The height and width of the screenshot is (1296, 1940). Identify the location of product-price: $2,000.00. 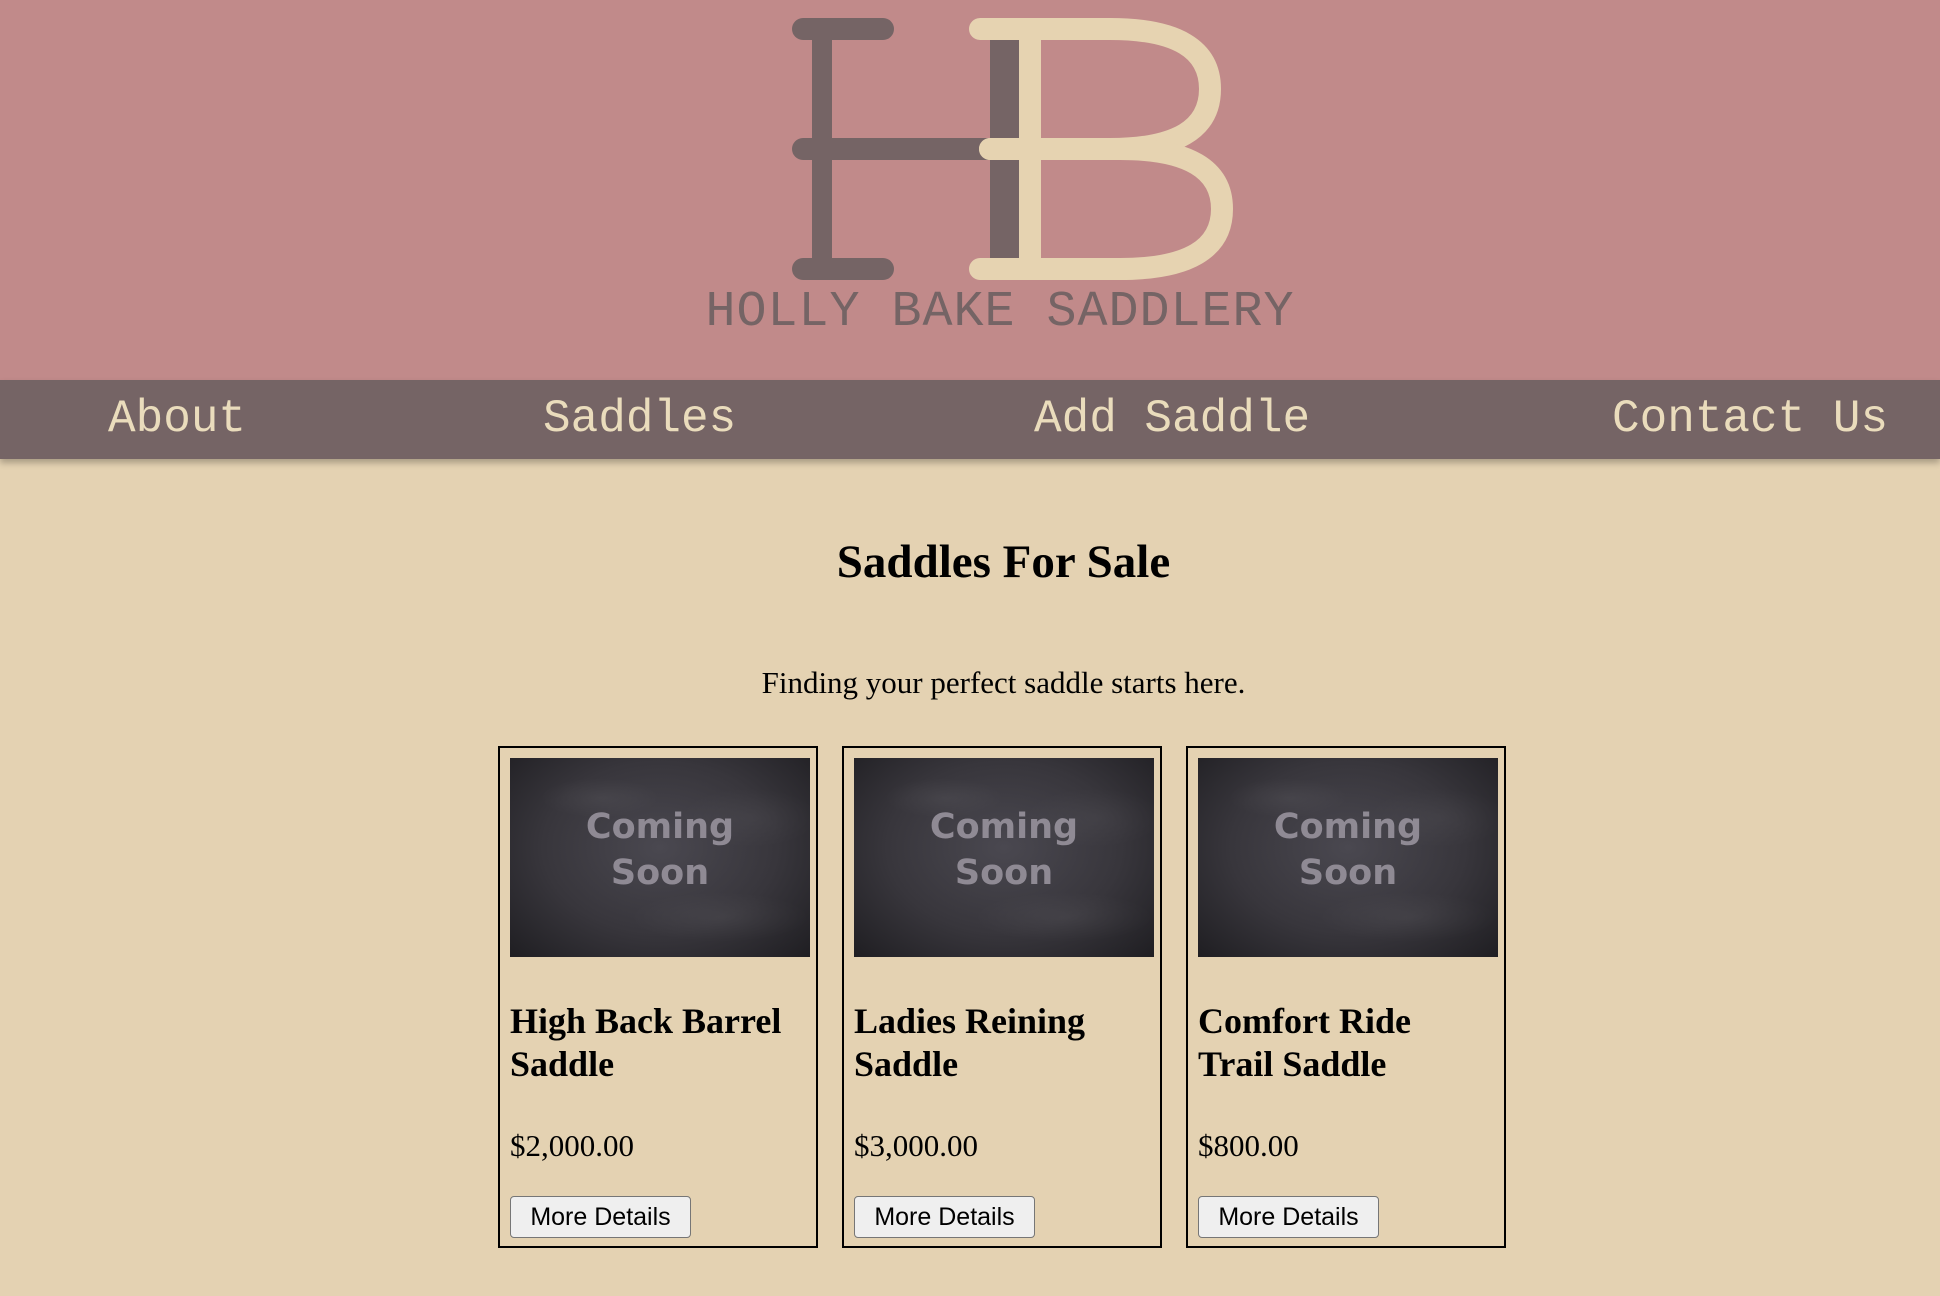
(572, 1145).